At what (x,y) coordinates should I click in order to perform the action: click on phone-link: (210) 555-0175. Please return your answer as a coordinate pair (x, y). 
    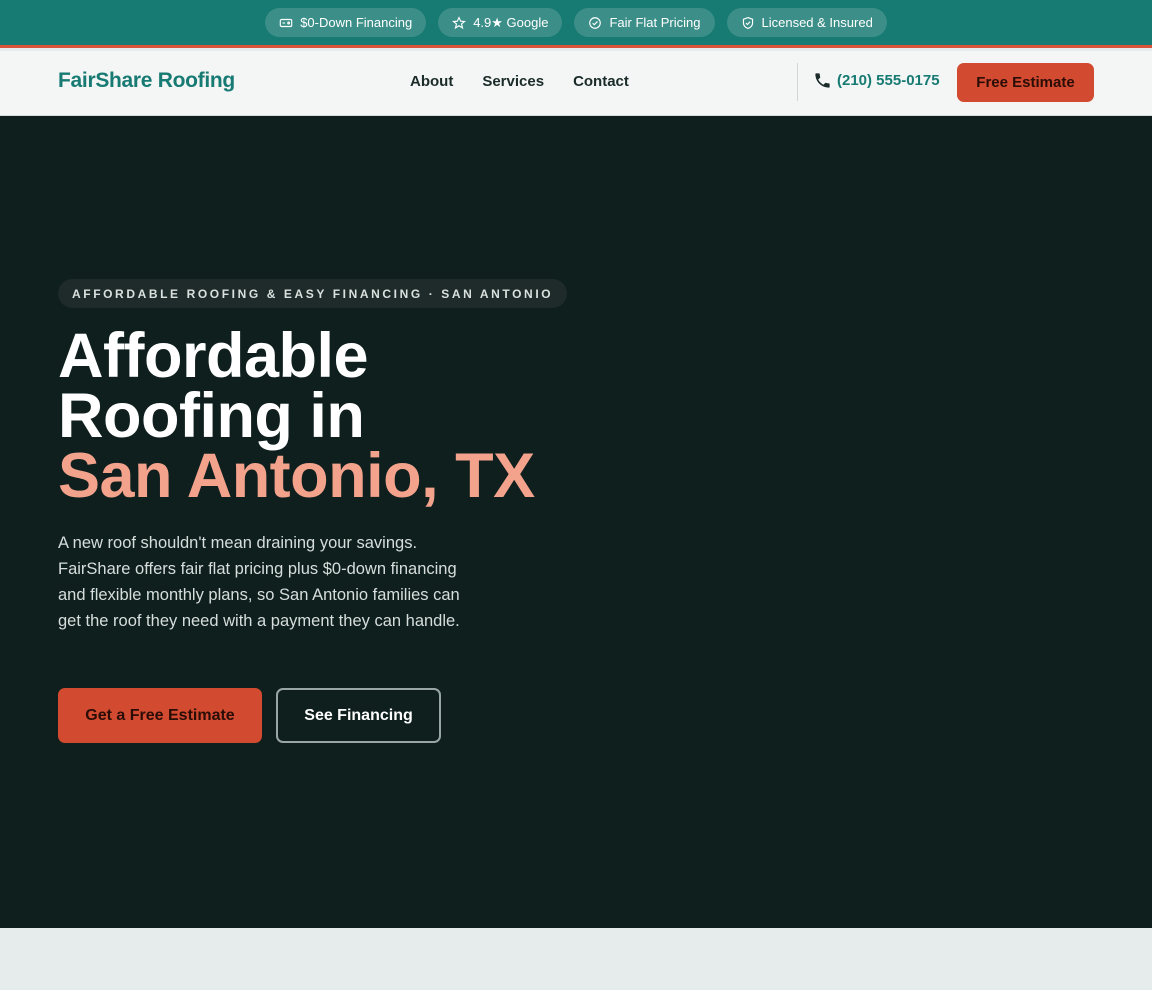
    Looking at the image, I should click on (876, 80).